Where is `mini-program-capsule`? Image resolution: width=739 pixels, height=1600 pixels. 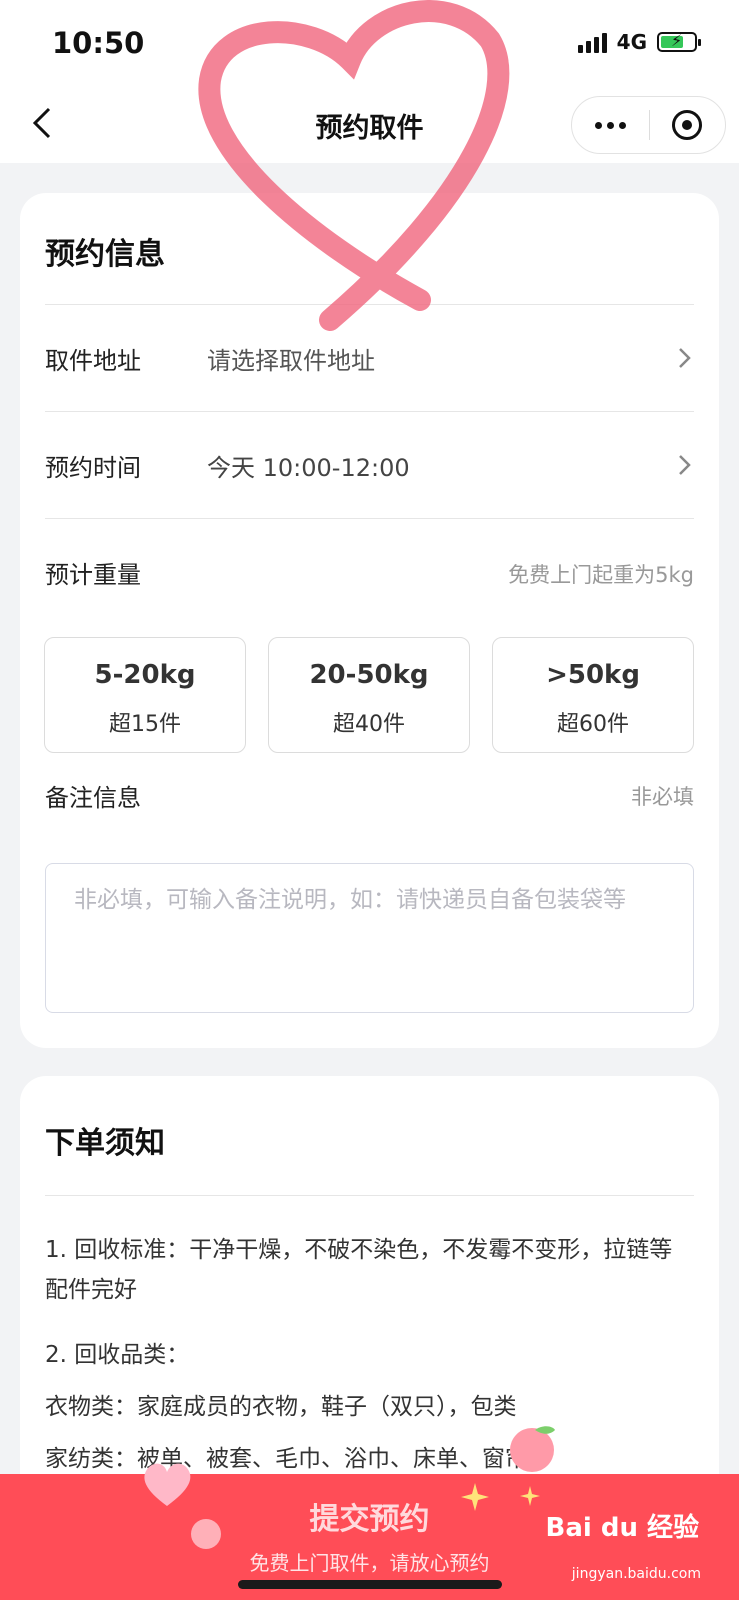
mini-program-capsule is located at coordinates (648, 125).